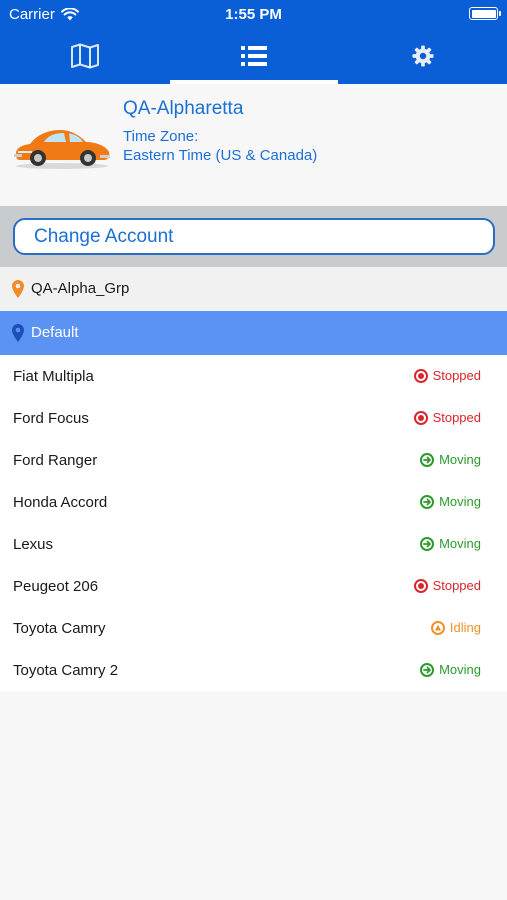 The image size is (507, 900). Describe the element at coordinates (253, 670) in the screenshot. I see `vehicle-row: Toyota Camry 2 Moving` at that location.